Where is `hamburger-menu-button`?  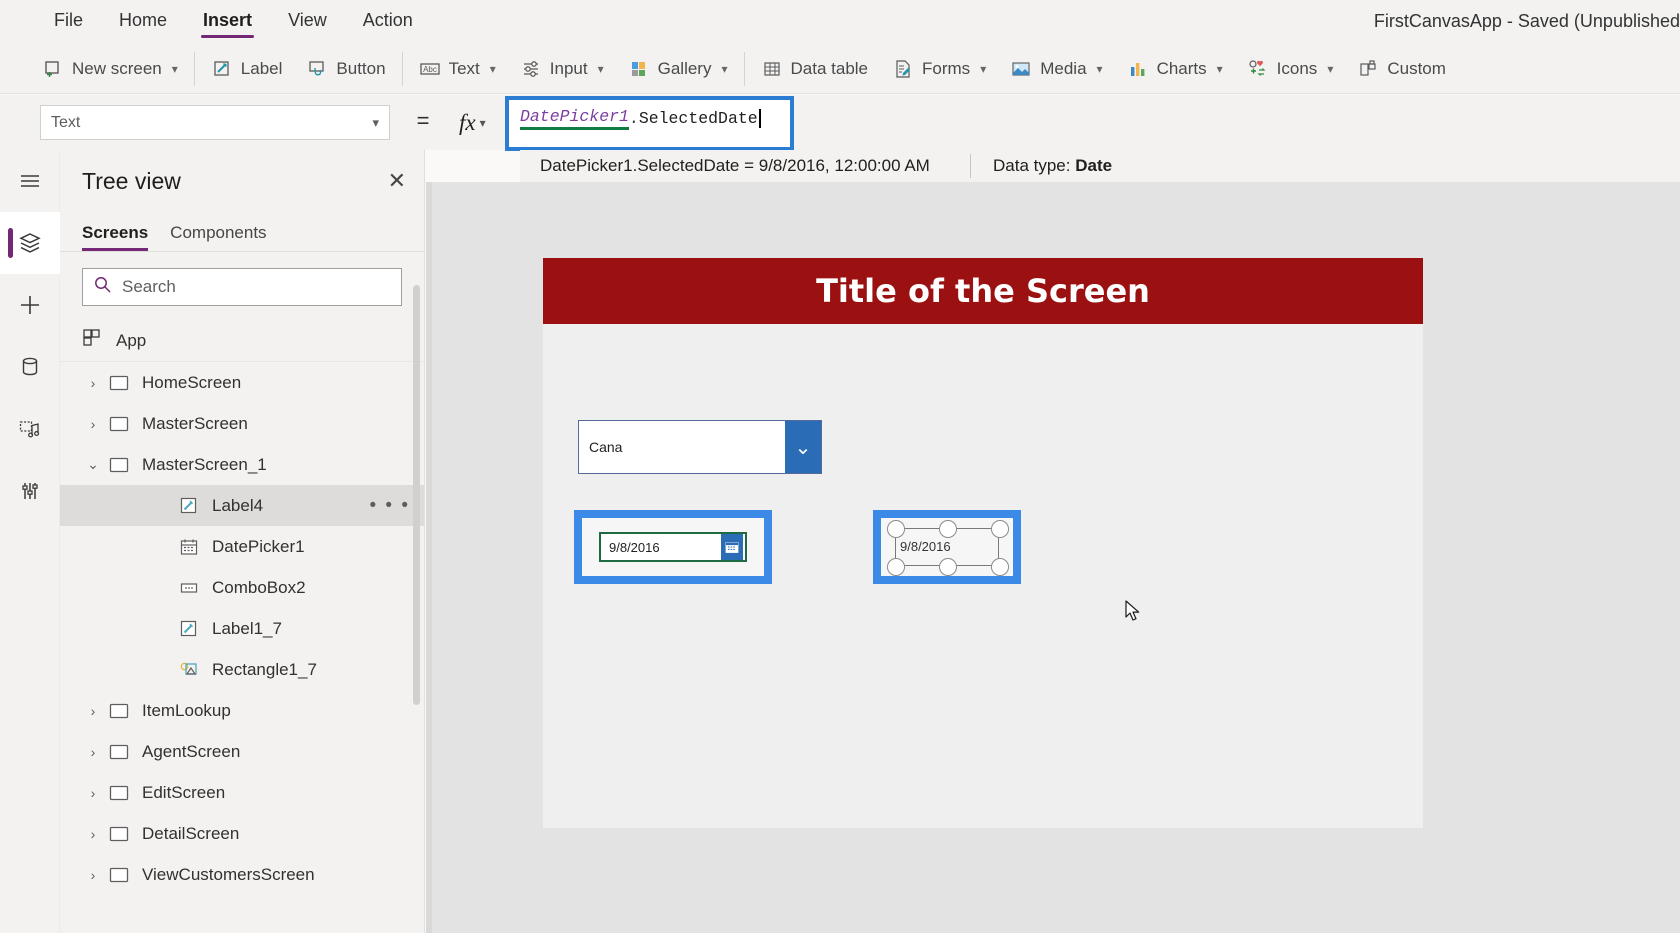 hamburger-menu-button is located at coordinates (30, 181).